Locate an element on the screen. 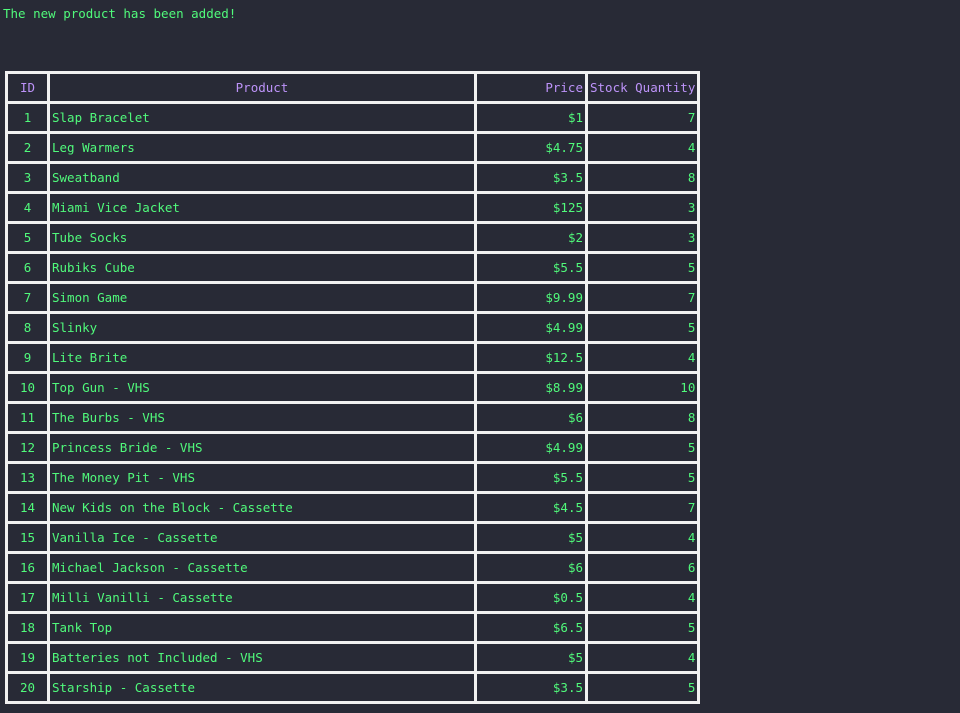 The image size is (960, 713). cell-product: Miami Vice Jacket is located at coordinates (262, 207).